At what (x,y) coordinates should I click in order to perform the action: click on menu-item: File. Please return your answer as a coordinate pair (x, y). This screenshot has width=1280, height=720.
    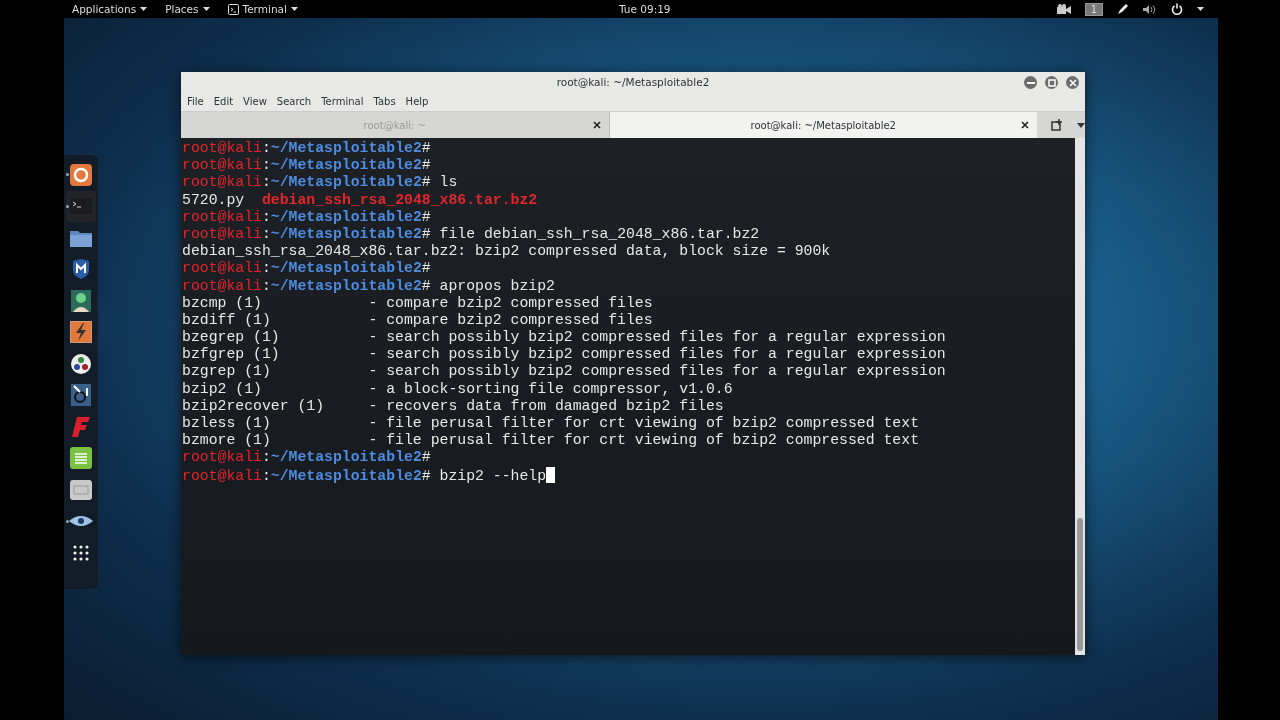
    Looking at the image, I should click on (195, 101).